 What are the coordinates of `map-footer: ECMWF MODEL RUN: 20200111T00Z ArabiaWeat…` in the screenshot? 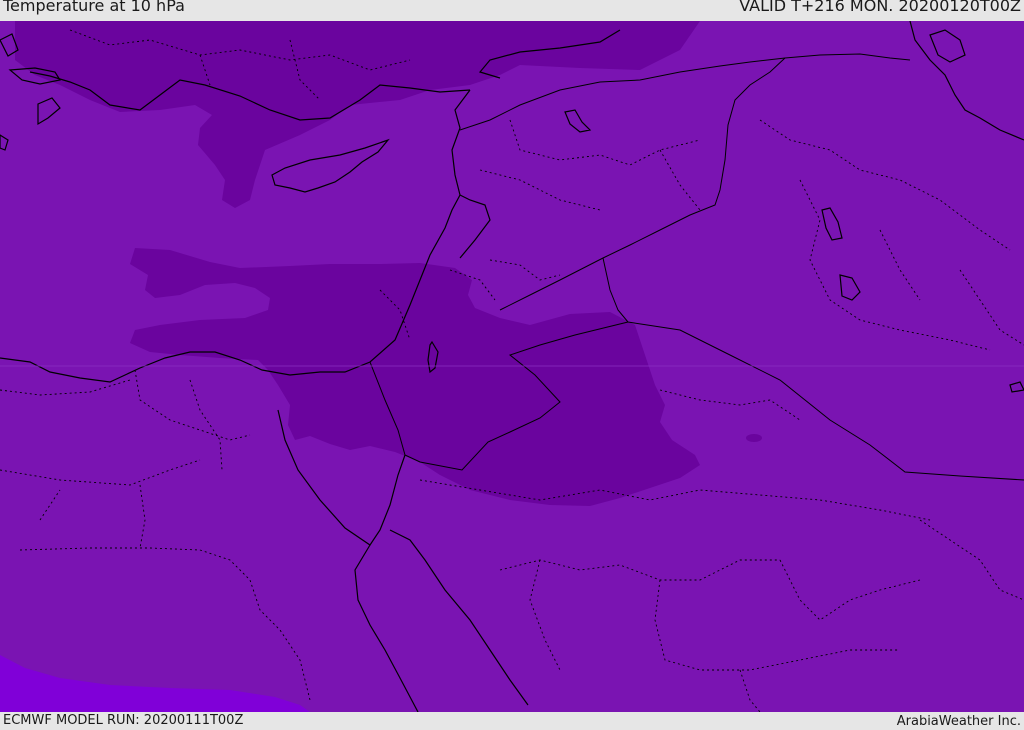 It's located at (512, 720).